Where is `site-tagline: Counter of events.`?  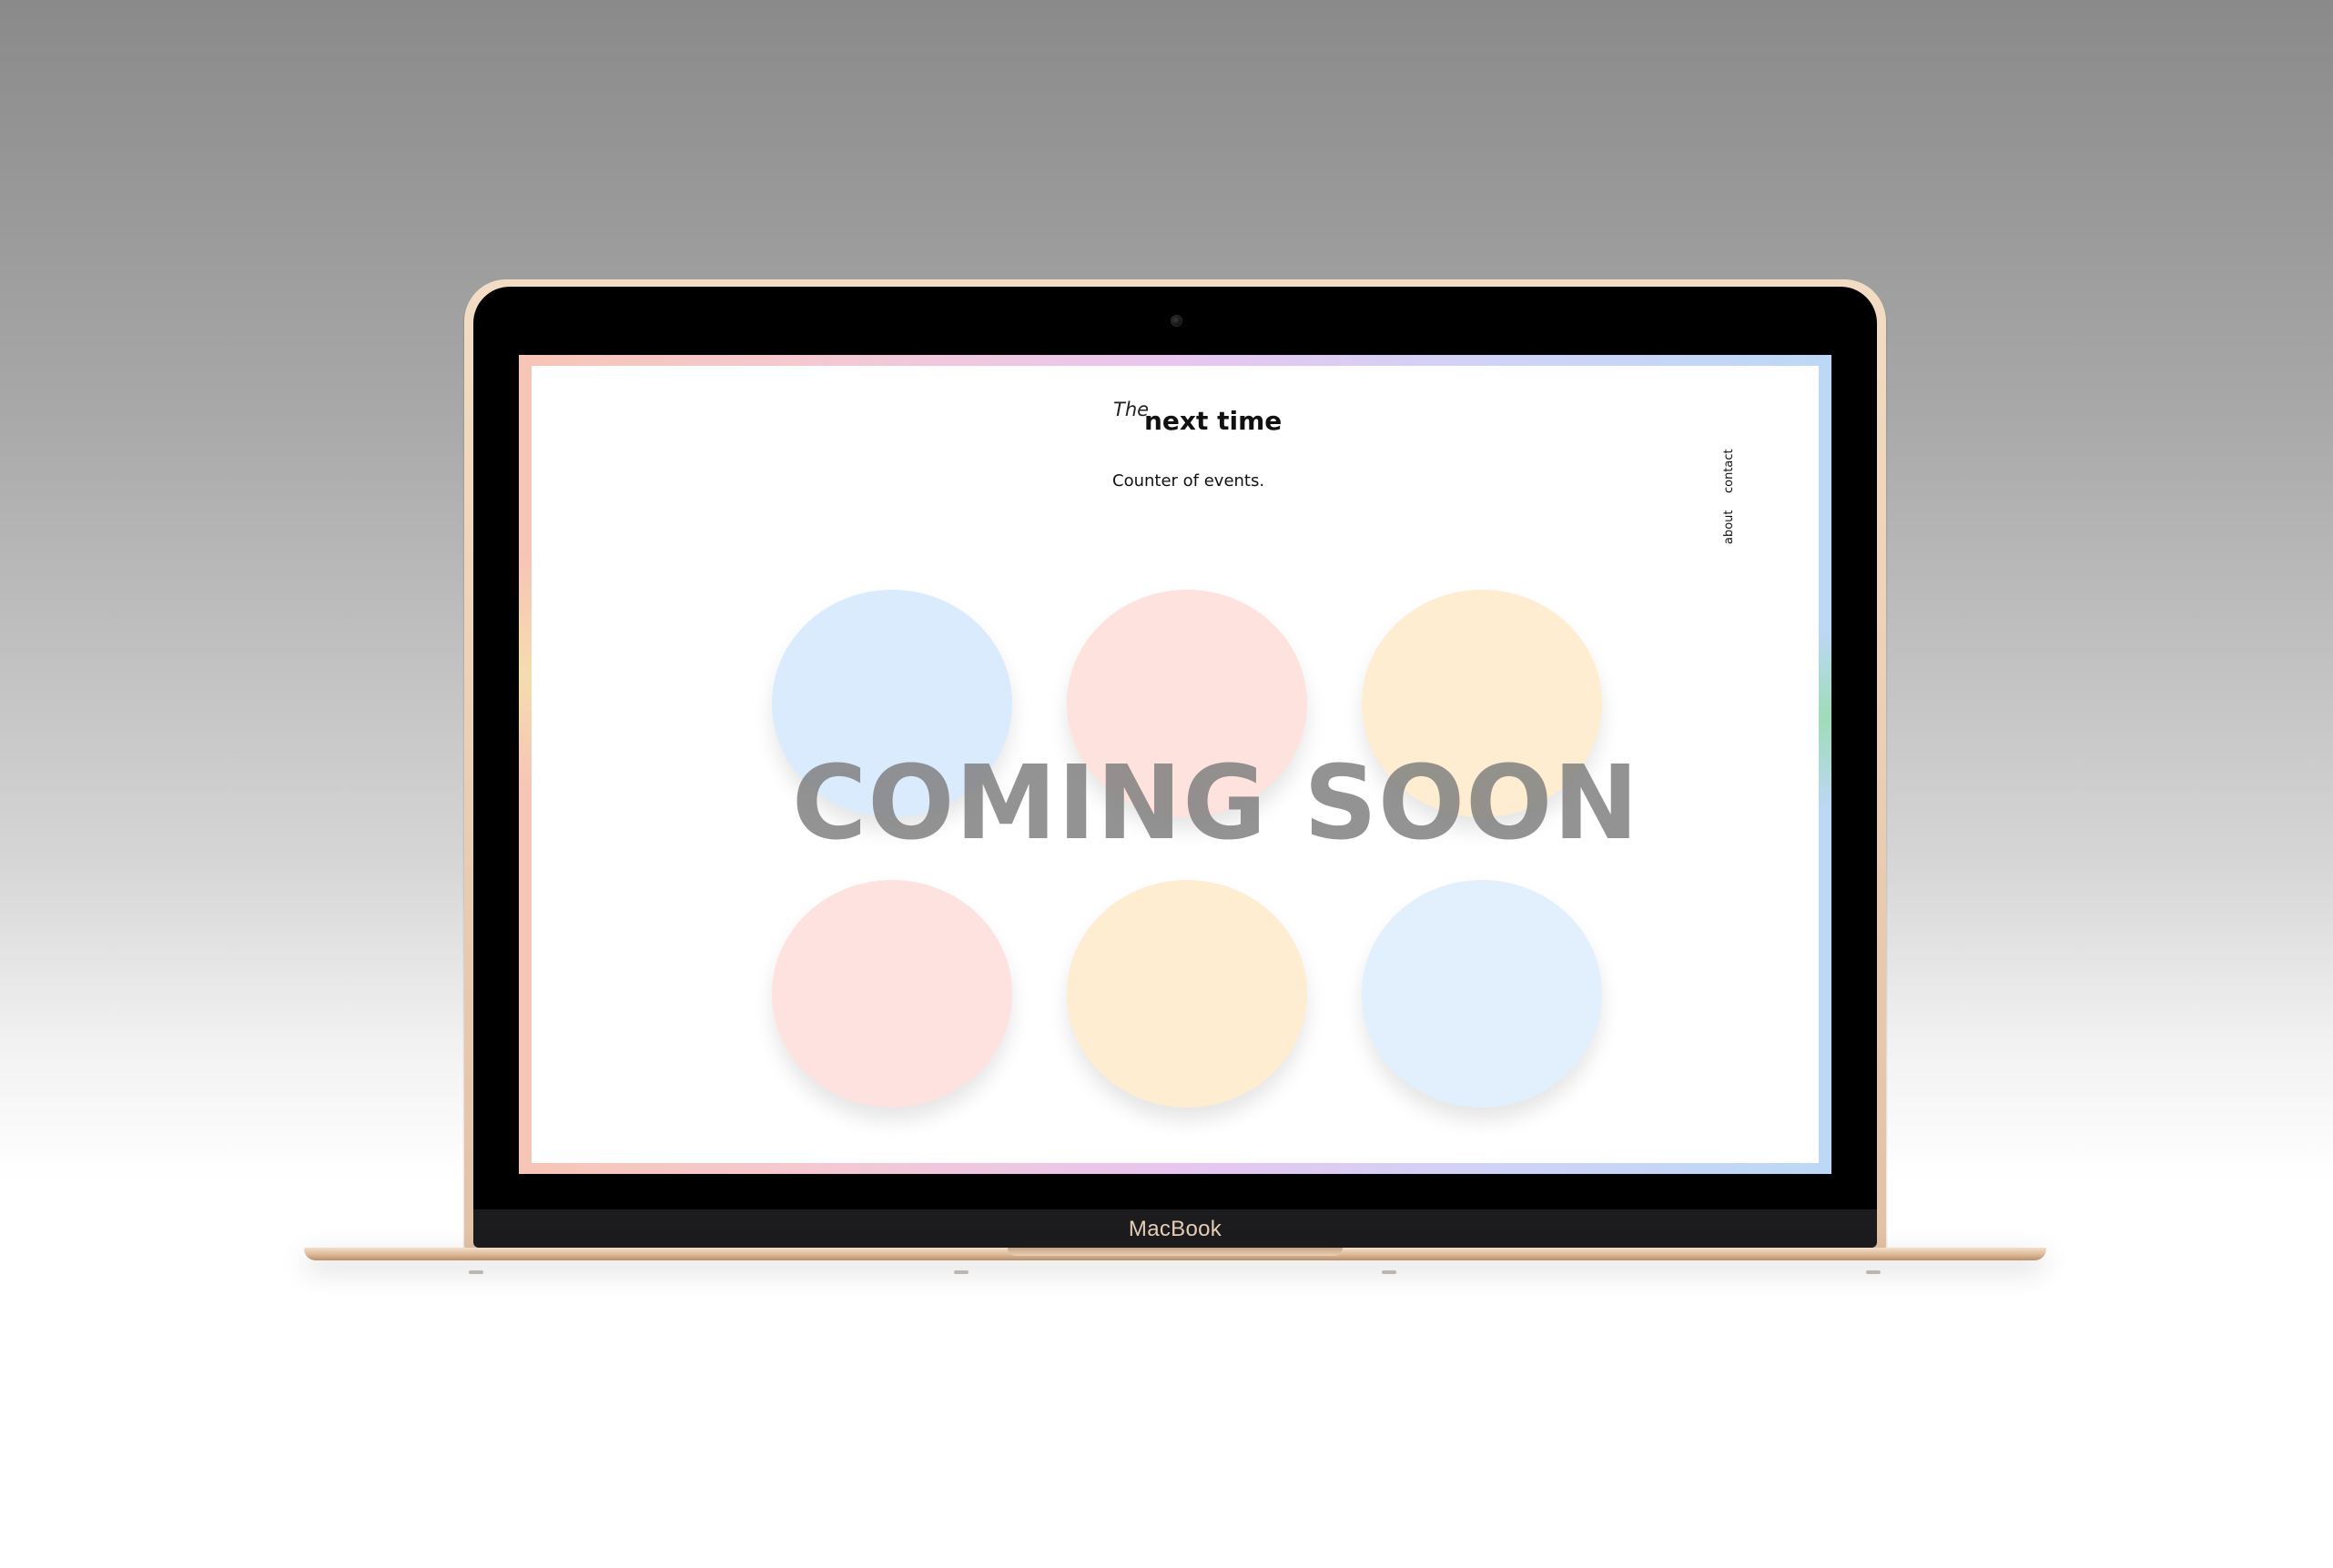
site-tagline: Counter of events. is located at coordinates (1188, 481).